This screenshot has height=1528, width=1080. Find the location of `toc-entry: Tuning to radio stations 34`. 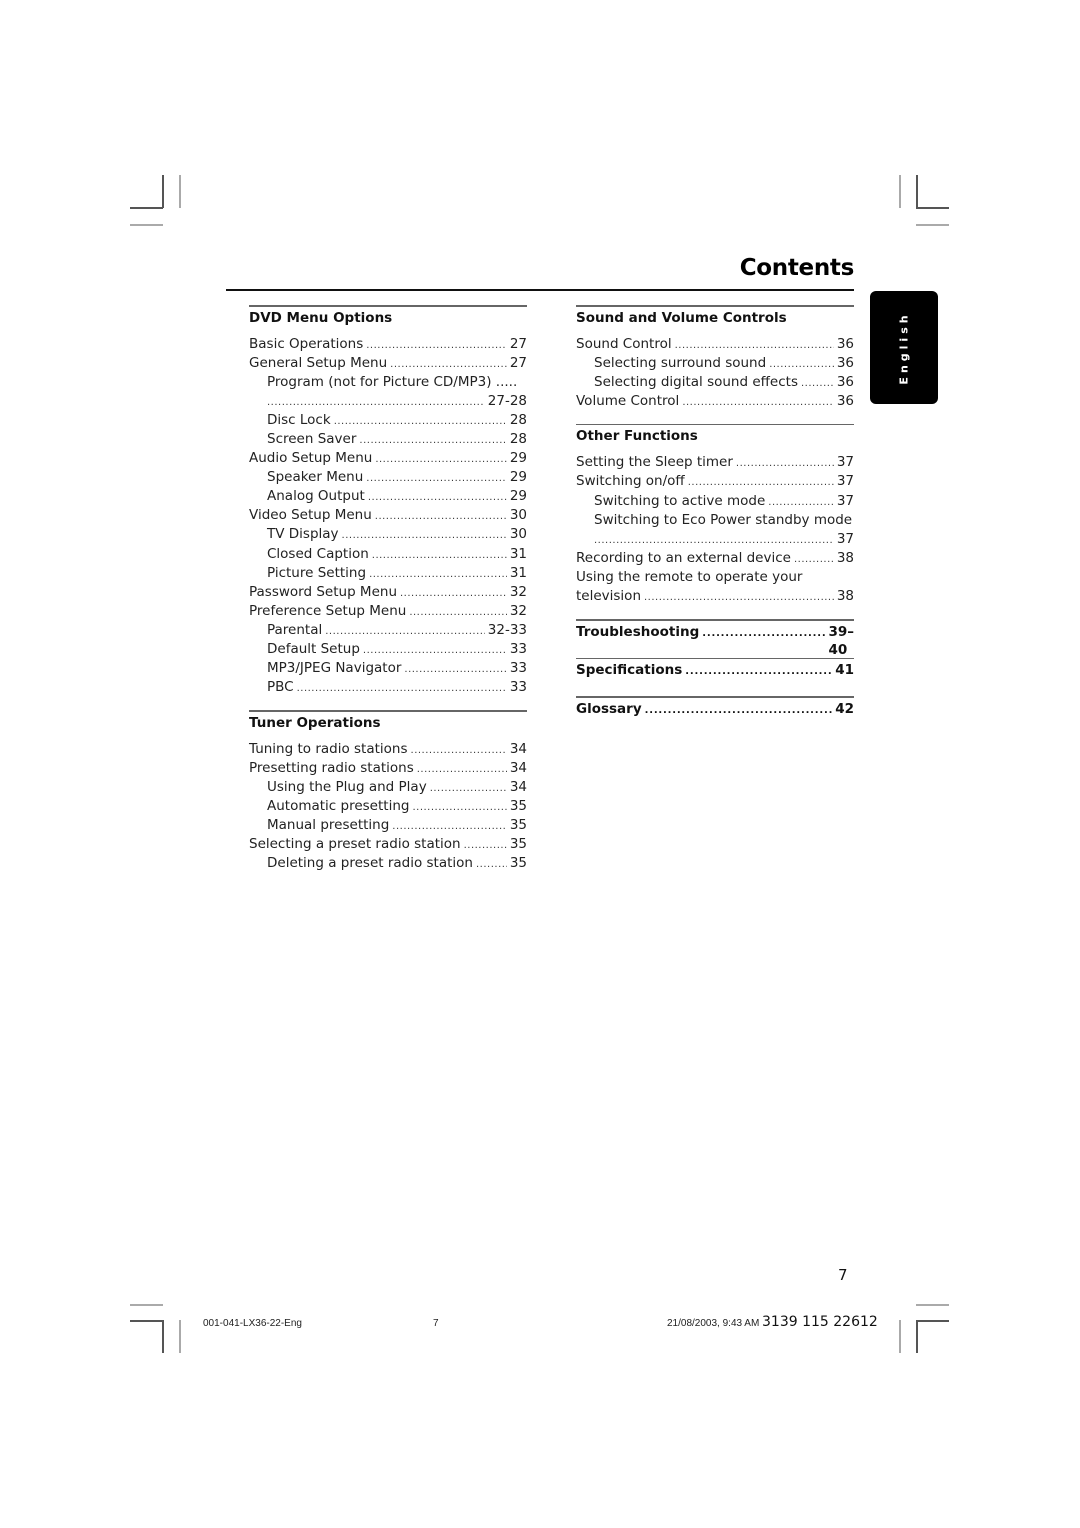

toc-entry: Tuning to radio stations 34 is located at coordinates (388, 749).